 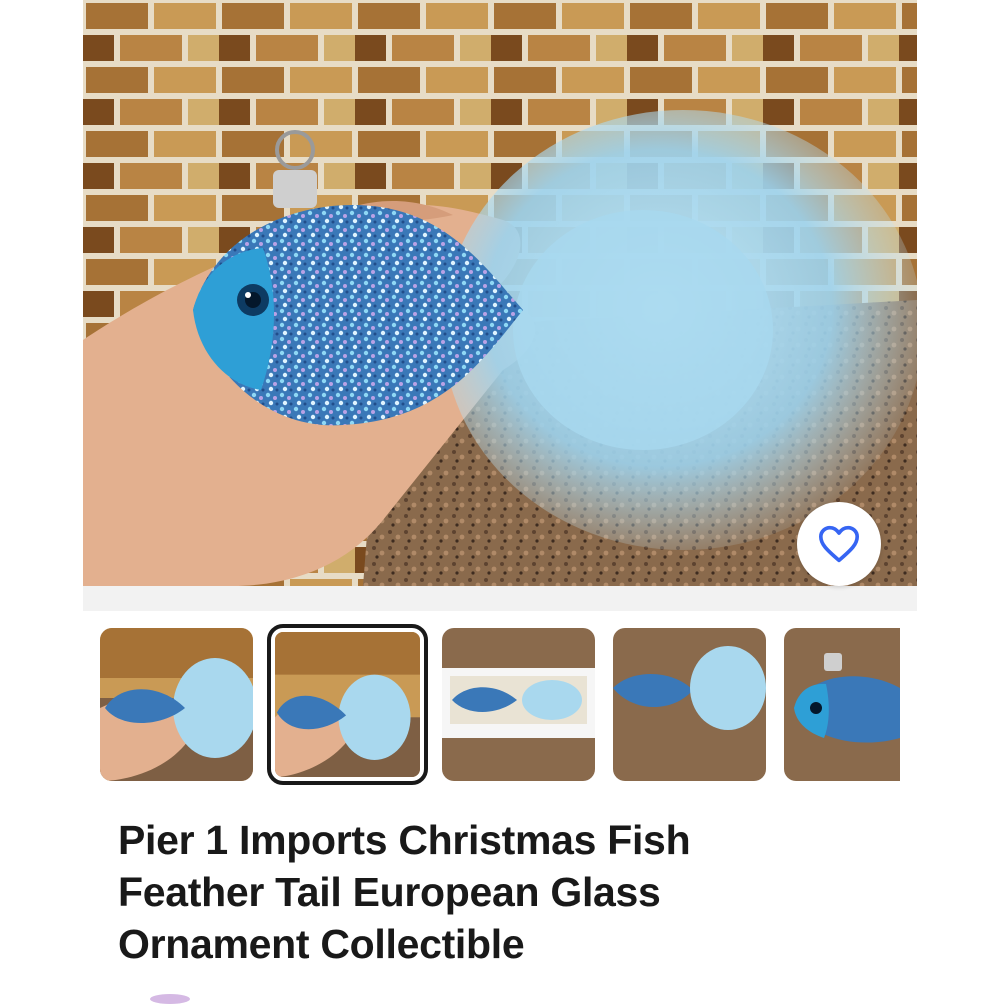 I want to click on thumbnail-fish-face, so click(x=842, y=704).